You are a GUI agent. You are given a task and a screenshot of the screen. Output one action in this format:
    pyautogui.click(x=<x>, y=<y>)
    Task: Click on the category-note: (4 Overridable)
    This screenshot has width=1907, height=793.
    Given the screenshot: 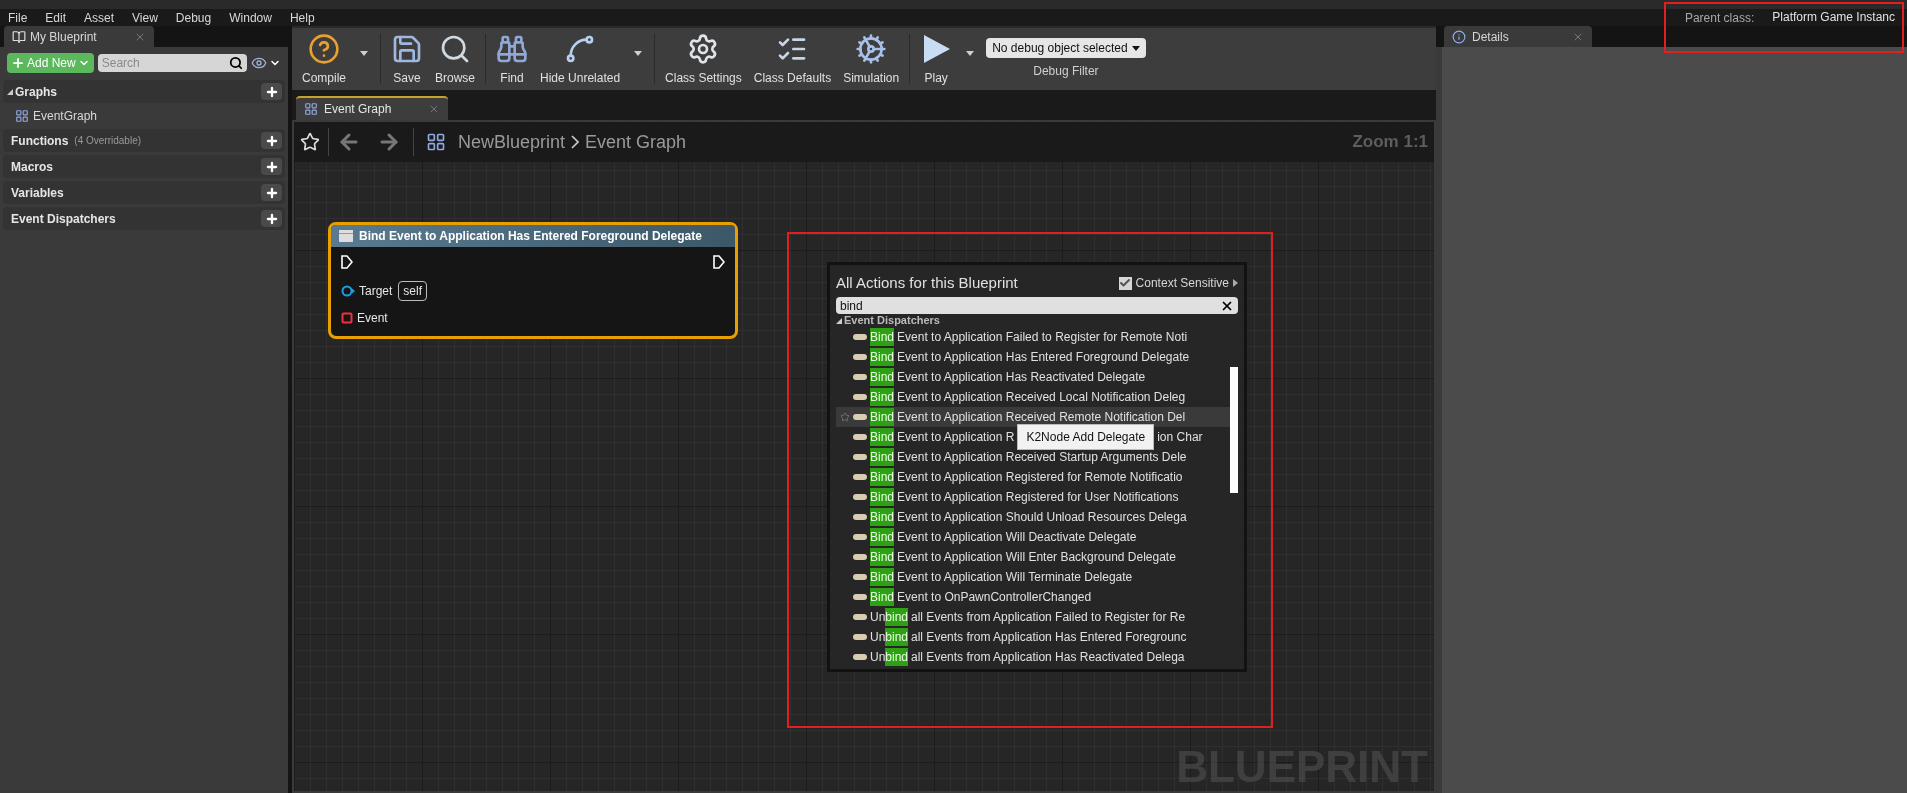 What is the action you would take?
    pyautogui.click(x=108, y=141)
    